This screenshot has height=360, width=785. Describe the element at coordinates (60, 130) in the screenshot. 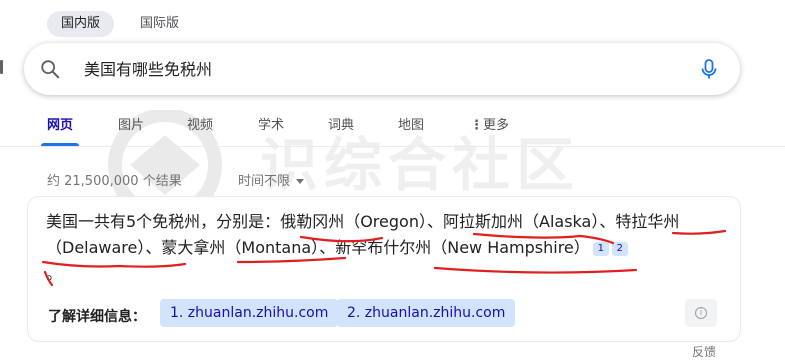

I see `tab-web: 网页` at that location.